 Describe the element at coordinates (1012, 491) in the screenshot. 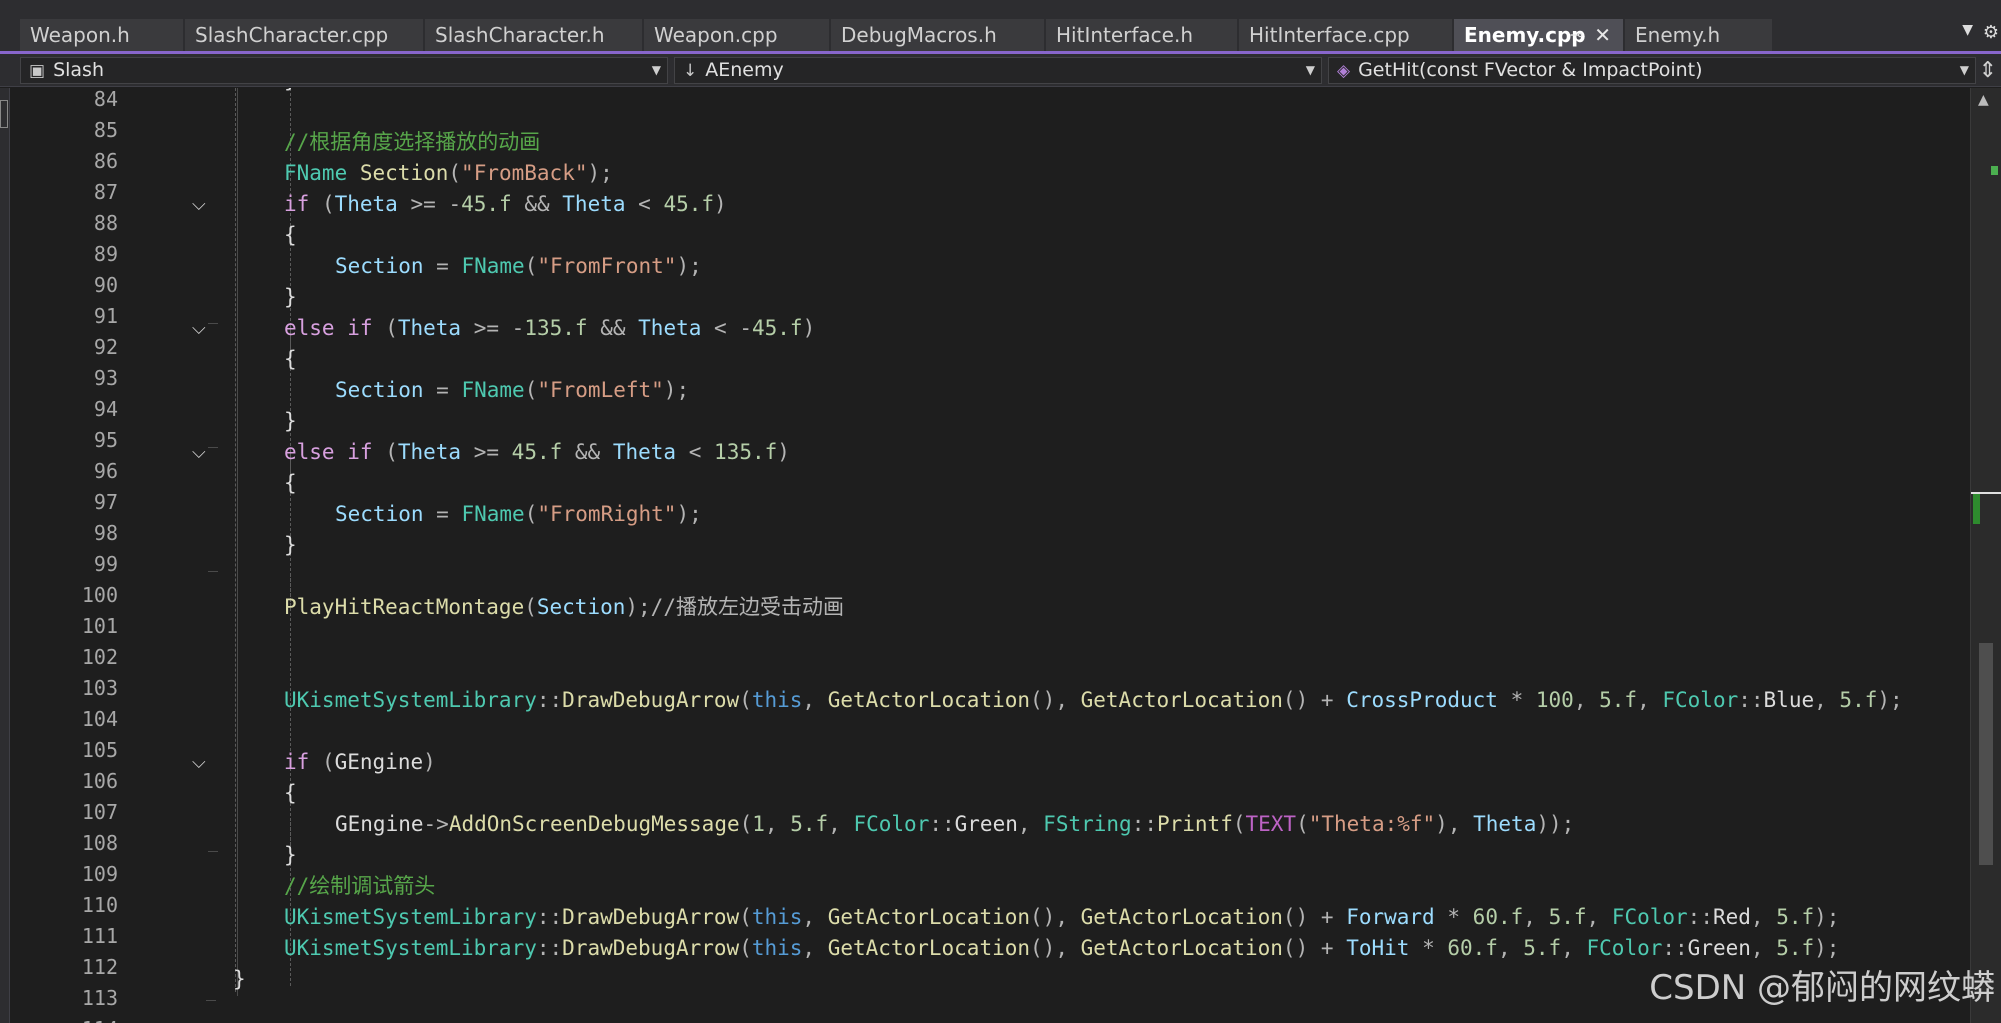

I see `code-line: 97 {` at that location.